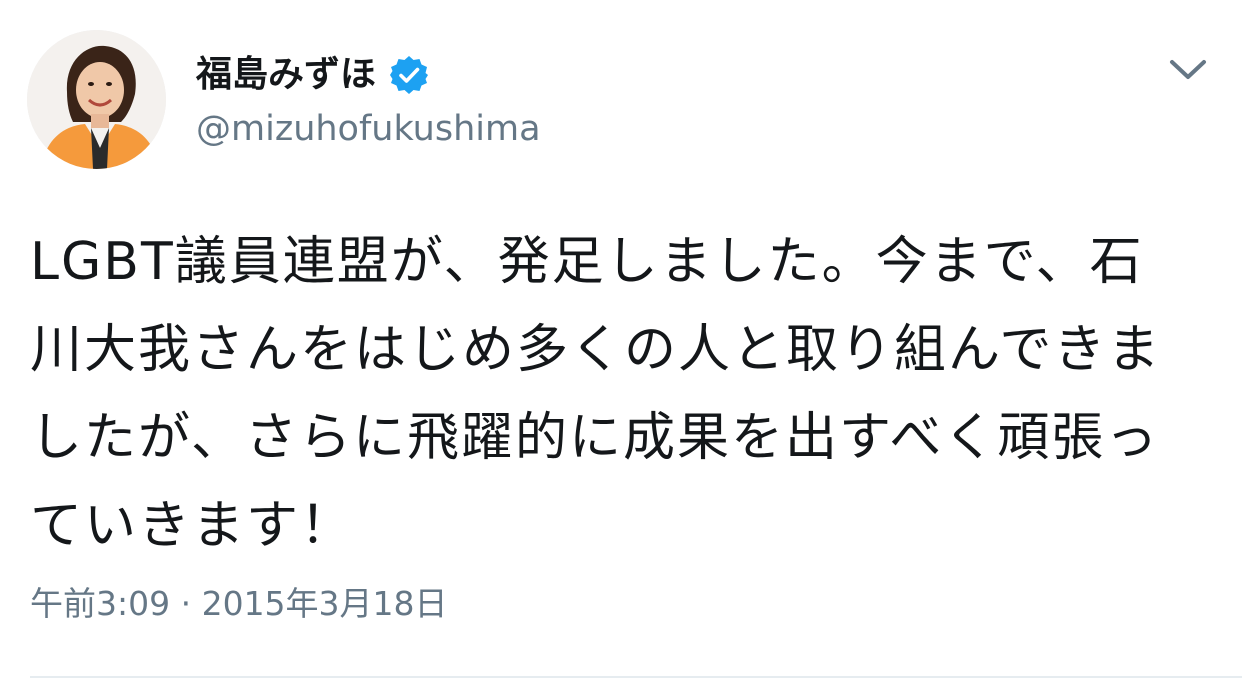  I want to click on chevron-down-icon, so click(1188, 70).